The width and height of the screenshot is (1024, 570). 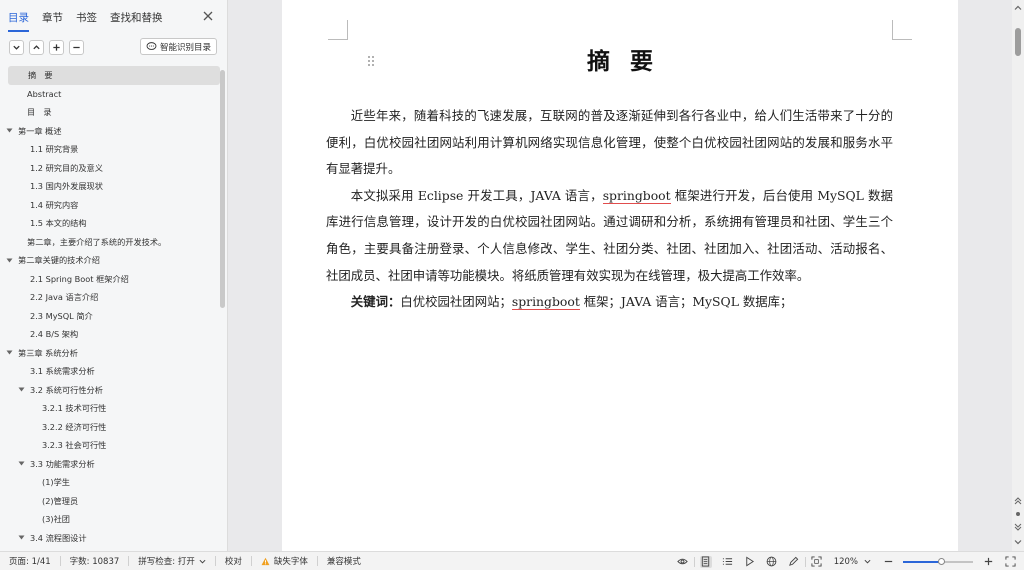 I want to click on scroll-up-icon, so click(x=1018, y=8).